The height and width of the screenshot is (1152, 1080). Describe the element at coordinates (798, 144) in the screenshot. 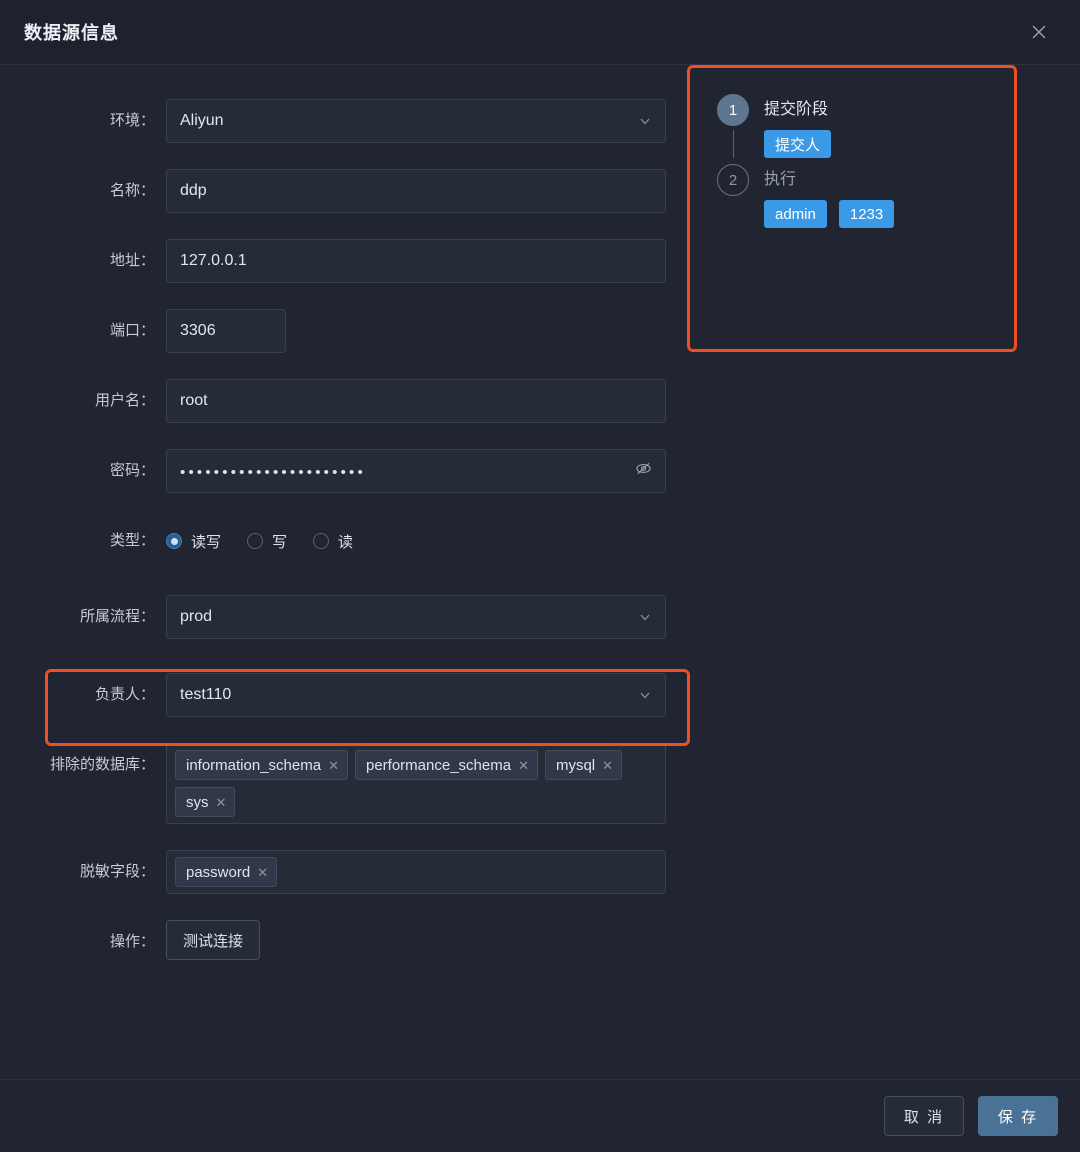

I see `step-chip: 提交人` at that location.